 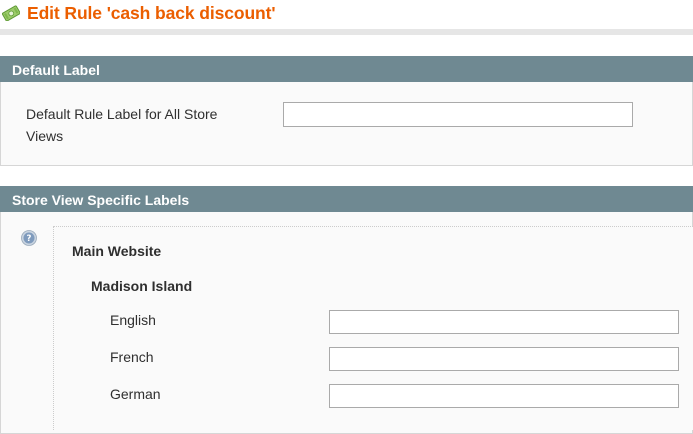 I want to click on help-icon: ?, so click(x=29, y=238).